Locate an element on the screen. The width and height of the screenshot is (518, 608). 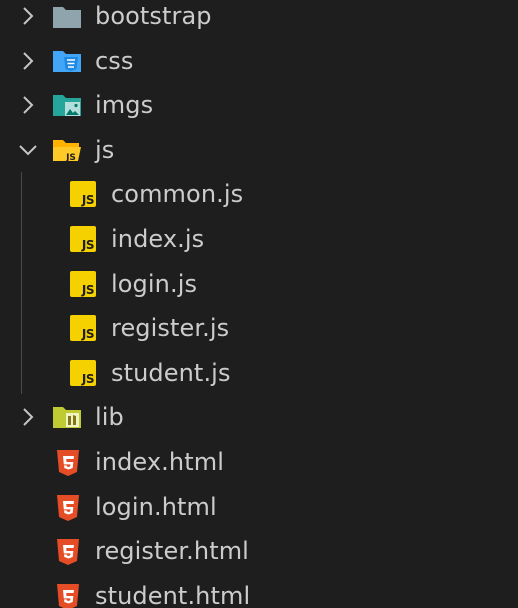
file-register-js: JS register.js is located at coordinates (259, 328).